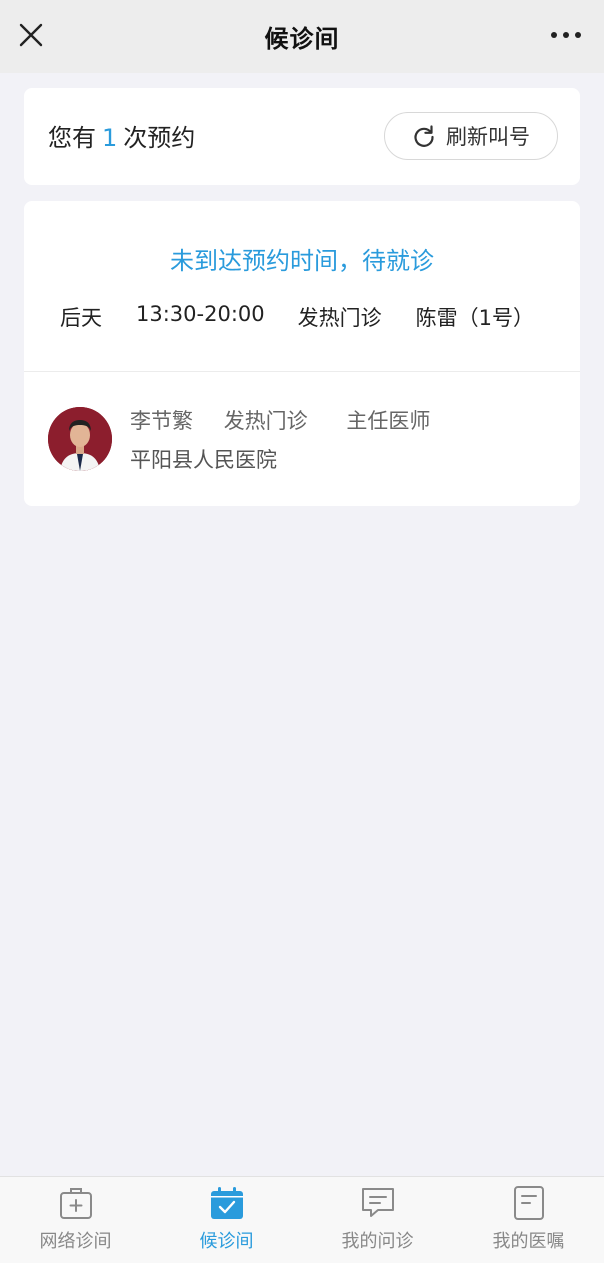  I want to click on appointment-count-text: 您有 1 次预约, so click(121, 135).